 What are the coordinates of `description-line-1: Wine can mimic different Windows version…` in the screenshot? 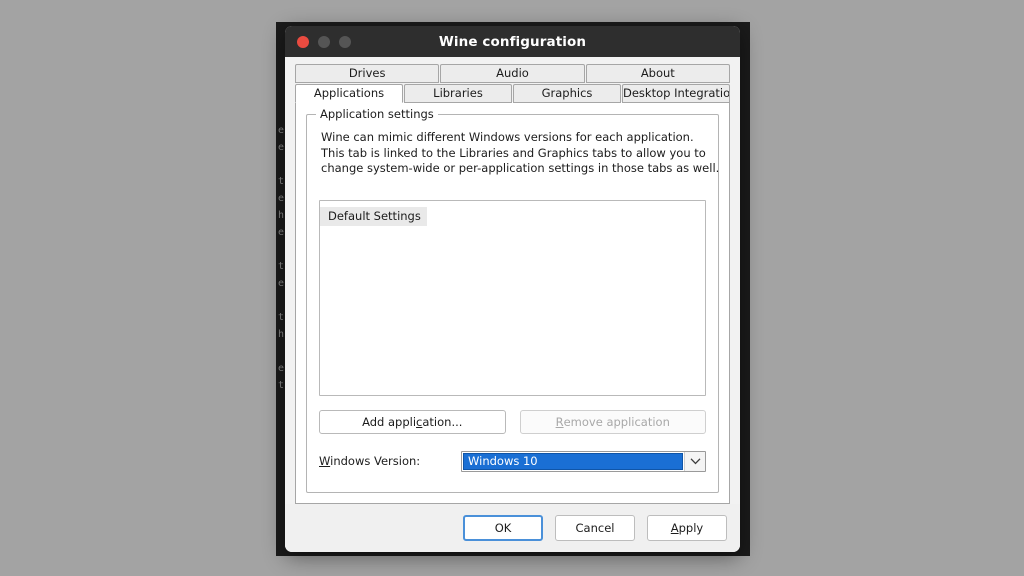 It's located at (507, 137).